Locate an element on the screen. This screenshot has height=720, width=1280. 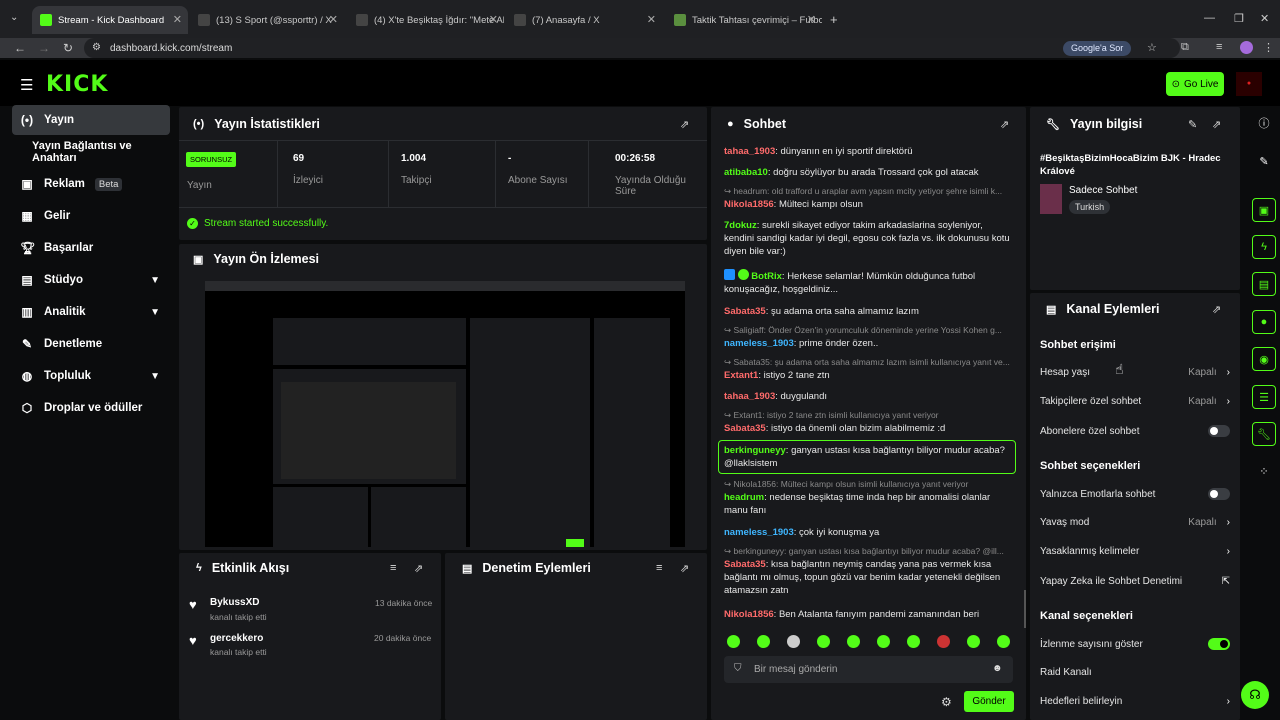
go-live-button: ⊙ Go Live is located at coordinates (1195, 84).